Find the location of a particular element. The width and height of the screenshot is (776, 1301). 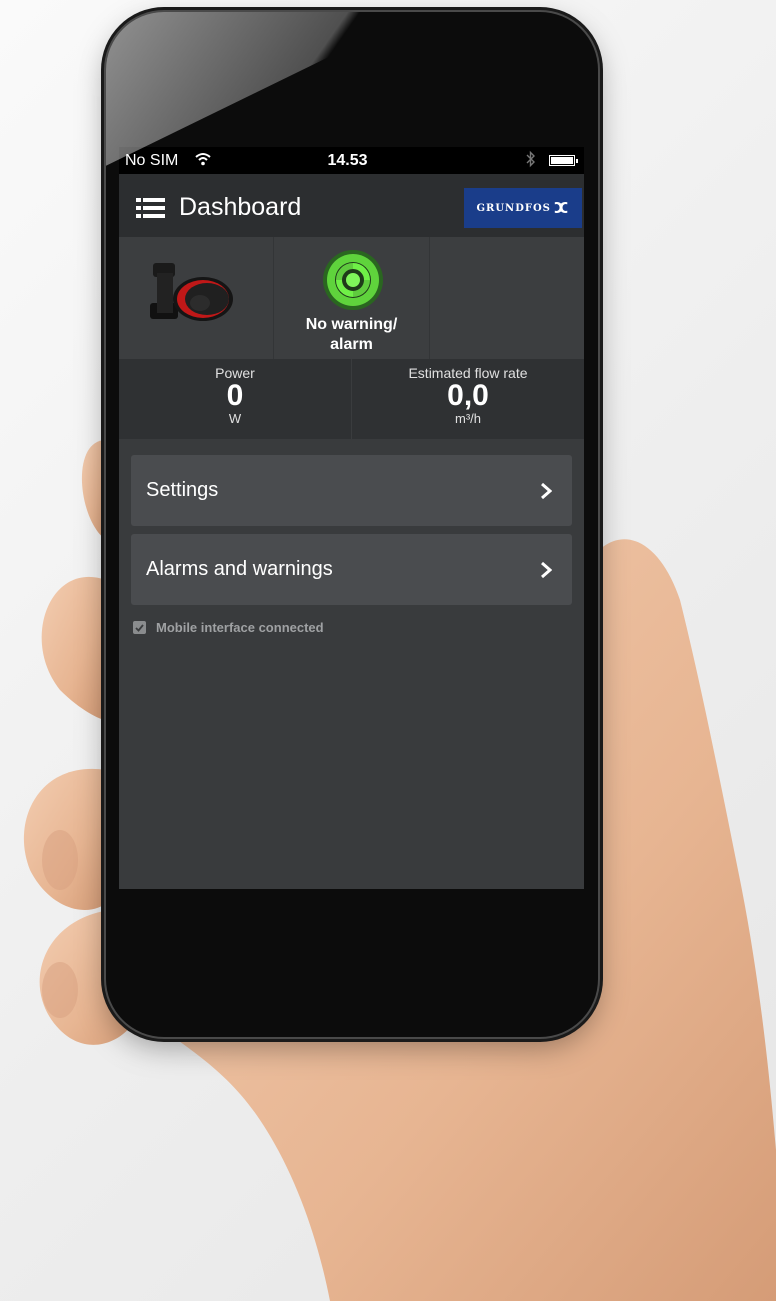

power-value: 0 is located at coordinates (235, 395).